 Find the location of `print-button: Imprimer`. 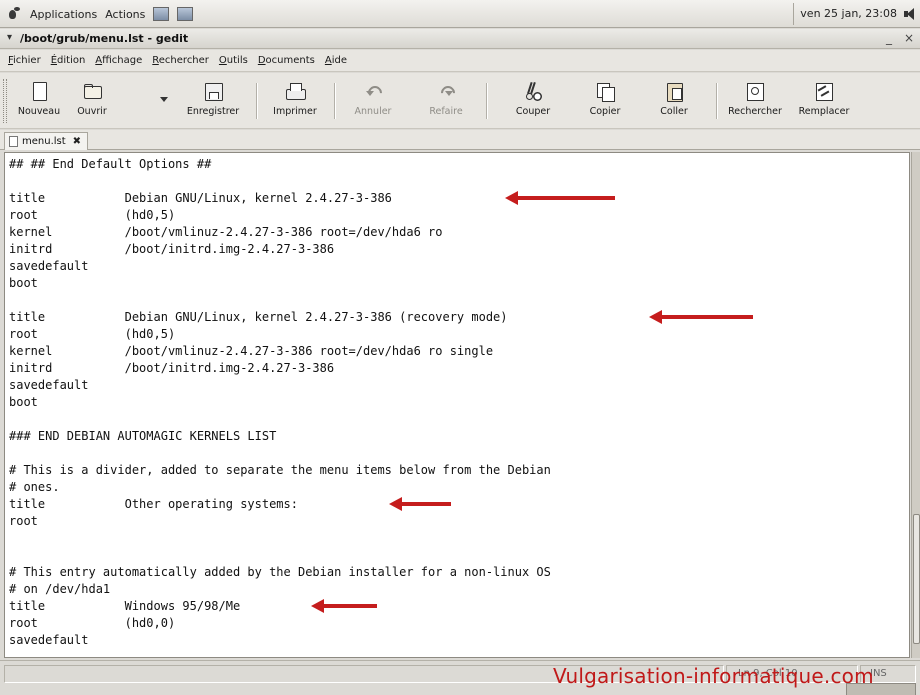

print-button: Imprimer is located at coordinates (295, 101).